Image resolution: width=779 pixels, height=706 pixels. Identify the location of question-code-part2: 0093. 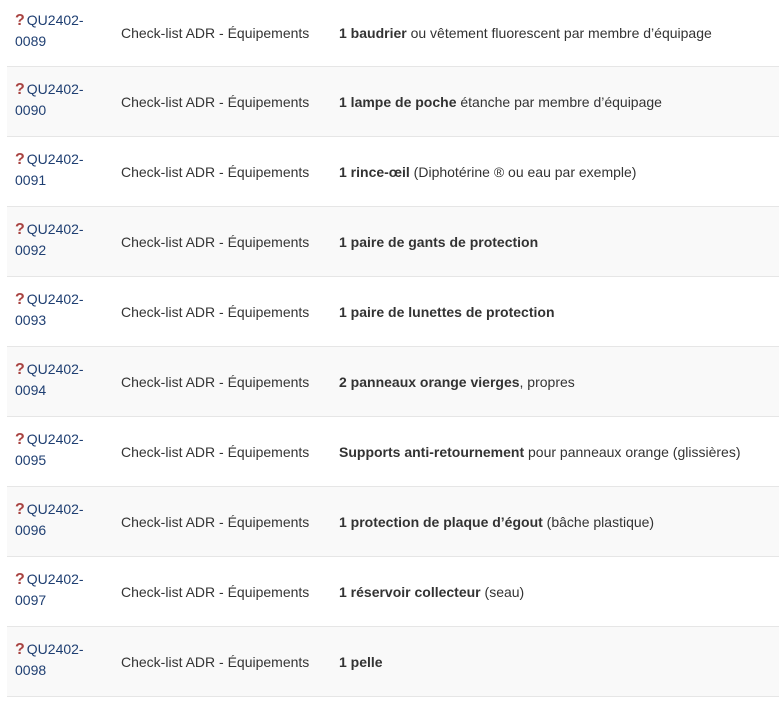
(31, 320).